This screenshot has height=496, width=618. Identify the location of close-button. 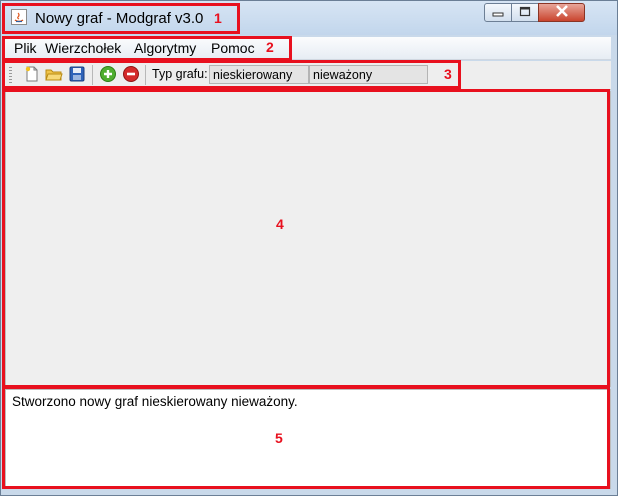
(561, 12).